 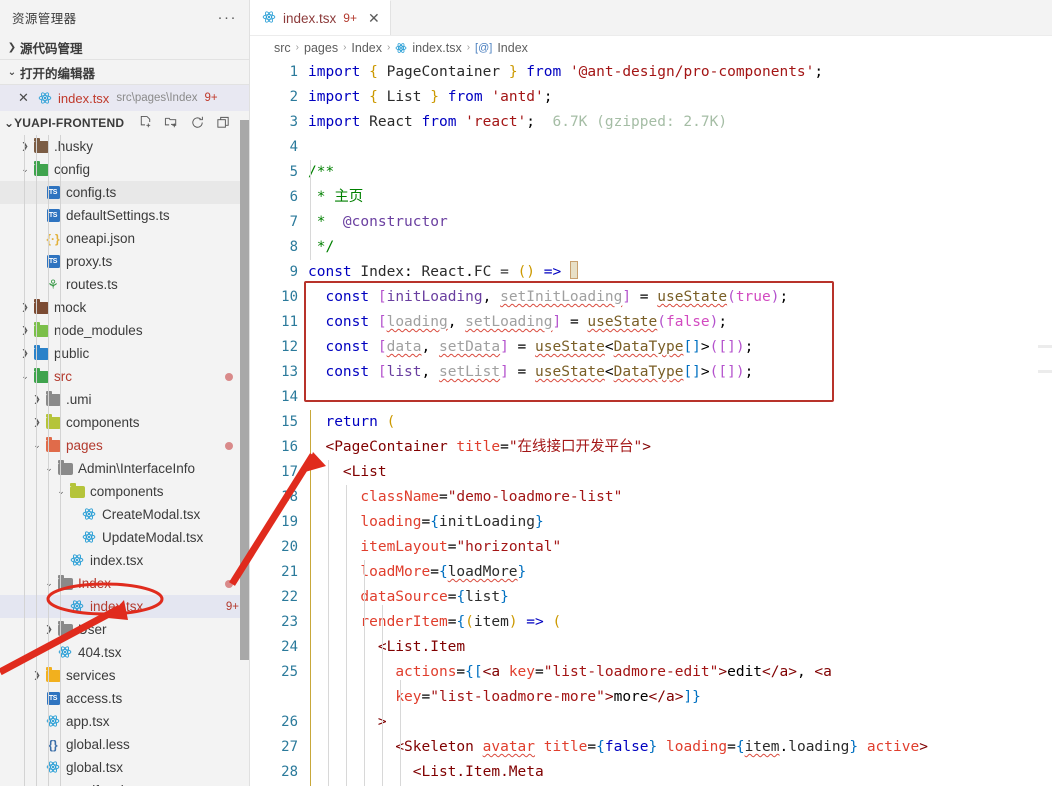 What do you see at coordinates (124, 721) in the screenshot?
I see `tree-item-app-tsx: app.tsx` at bounding box center [124, 721].